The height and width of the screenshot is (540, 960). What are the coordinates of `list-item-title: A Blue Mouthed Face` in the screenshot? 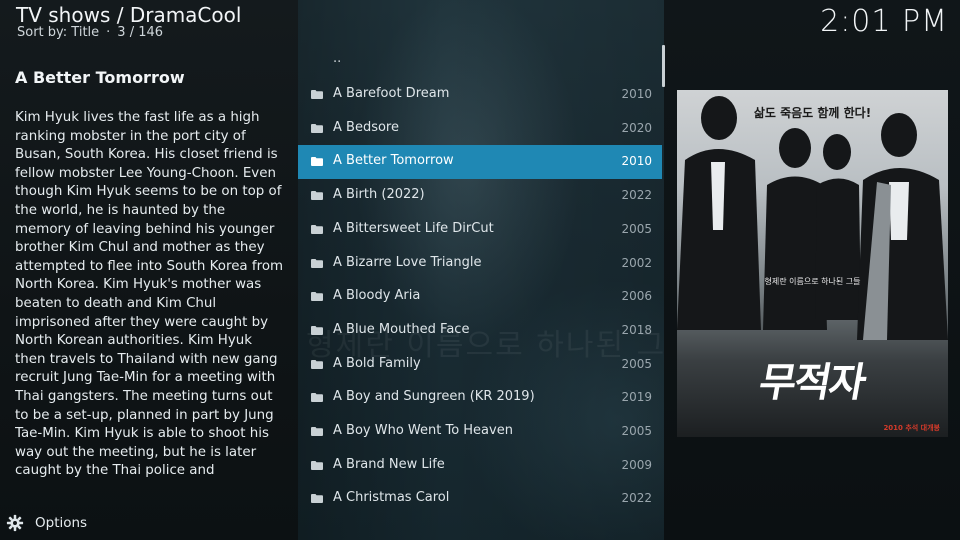 It's located at (401, 329).